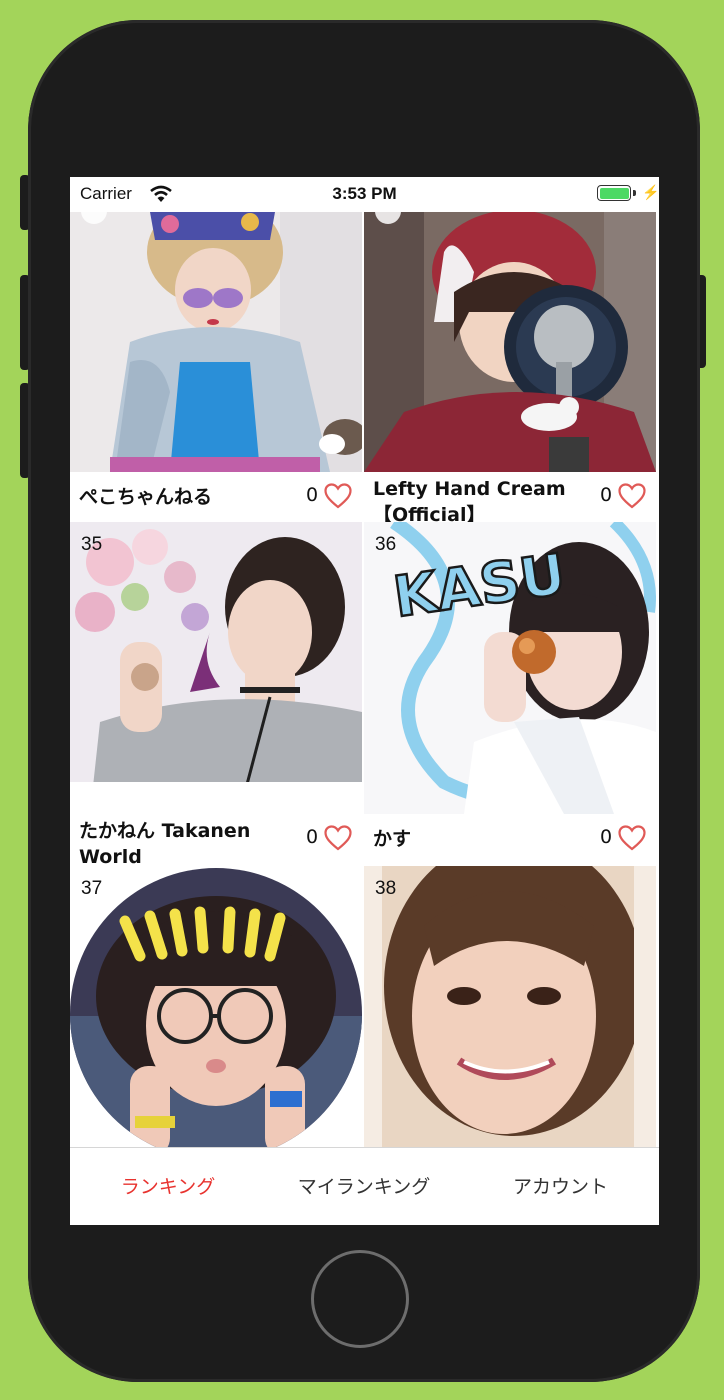 The height and width of the screenshot is (1400, 724). What do you see at coordinates (92, 544) in the screenshot?
I see `rank-number: 35` at bounding box center [92, 544].